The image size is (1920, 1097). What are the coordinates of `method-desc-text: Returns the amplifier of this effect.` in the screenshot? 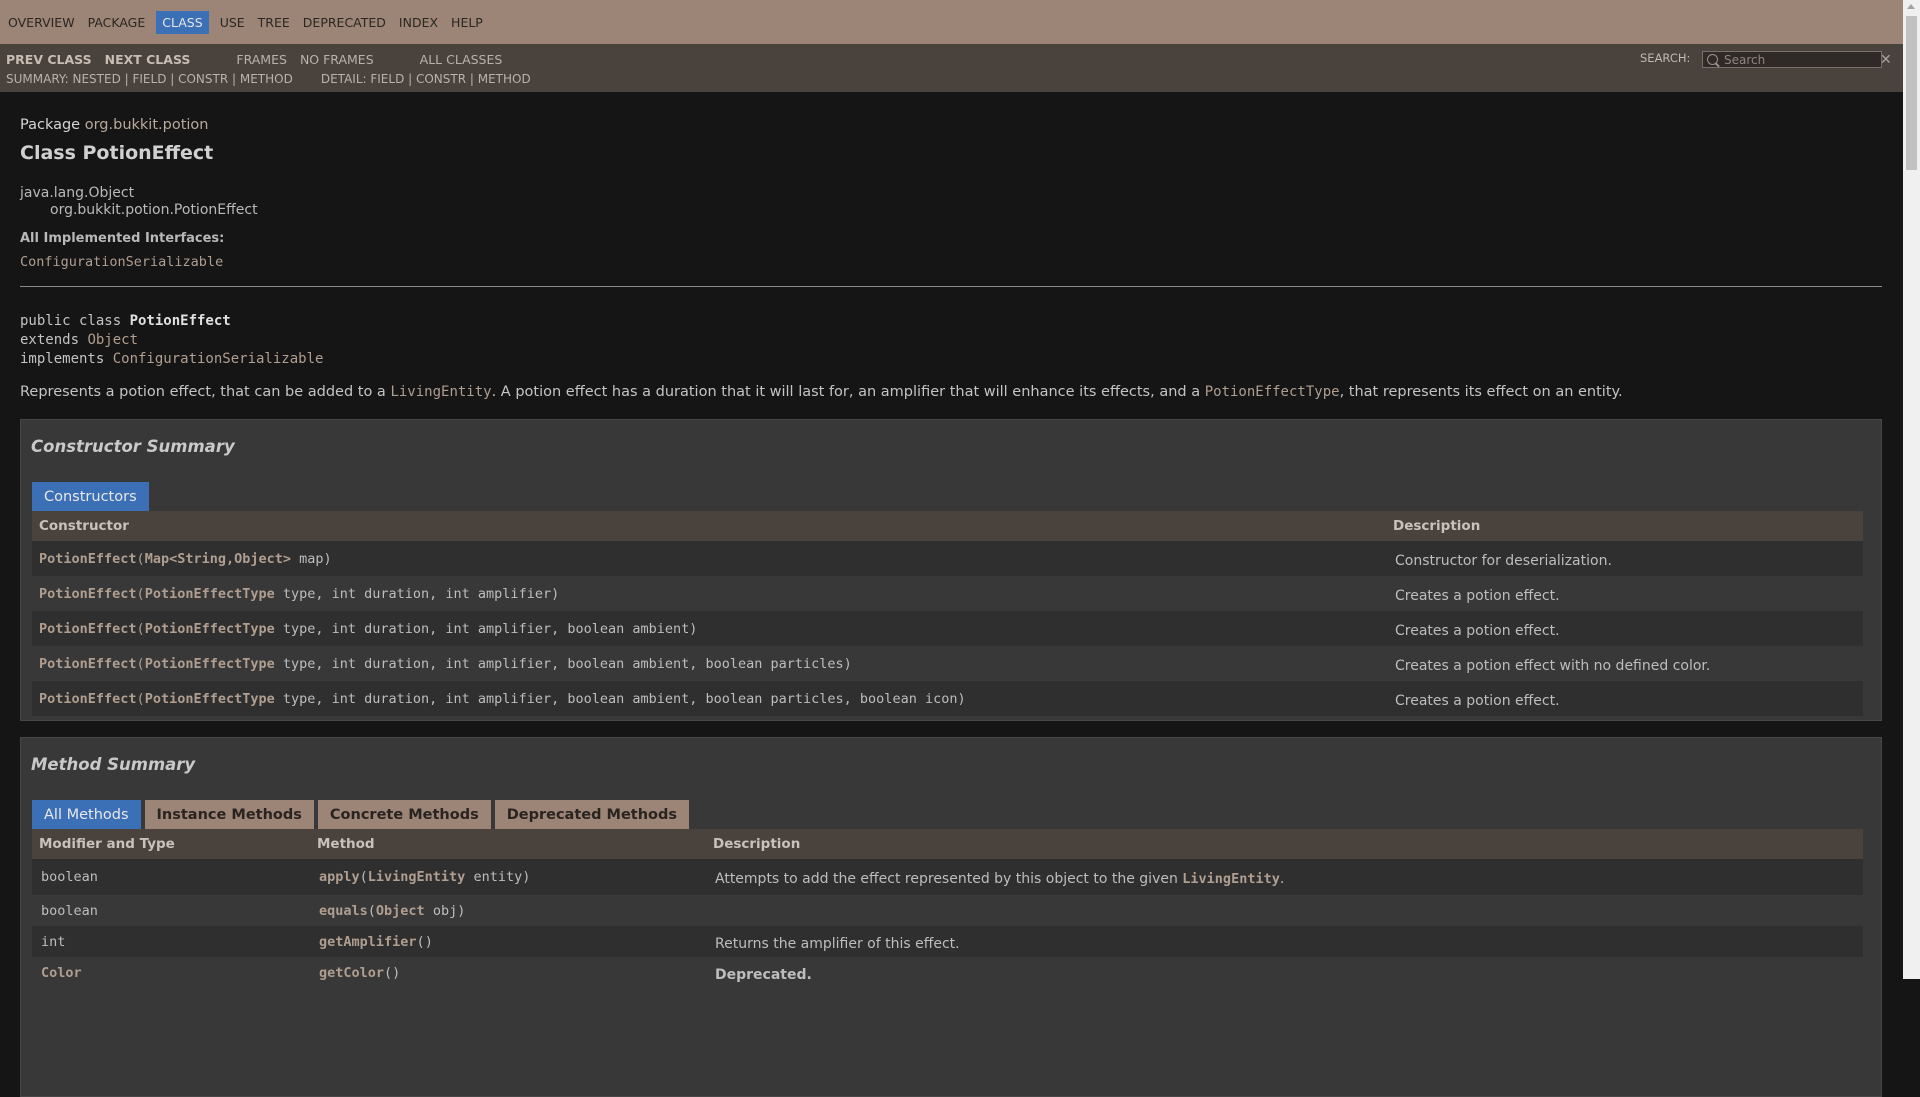 It's located at (837, 943).